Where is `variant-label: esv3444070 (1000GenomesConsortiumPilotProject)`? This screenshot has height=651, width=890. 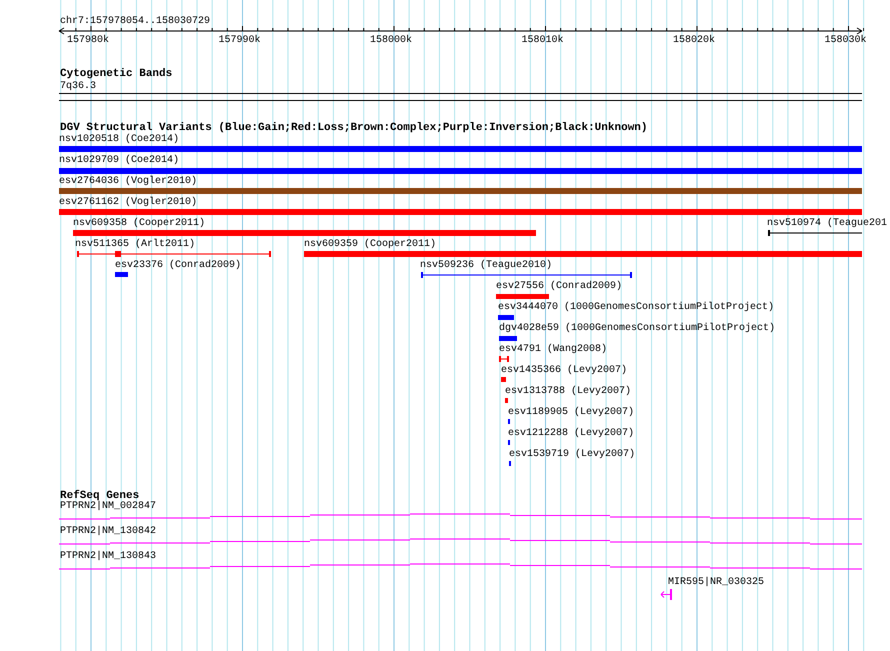 variant-label: esv3444070 (1000GenomesConsortiumPilotProject) is located at coordinates (636, 308).